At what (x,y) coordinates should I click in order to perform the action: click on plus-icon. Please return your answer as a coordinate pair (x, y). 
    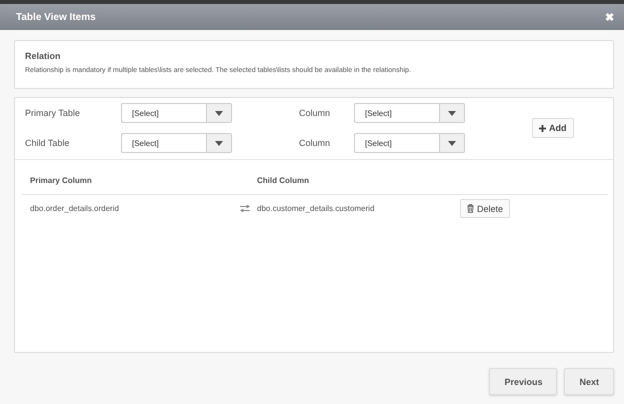
    Looking at the image, I should click on (542, 128).